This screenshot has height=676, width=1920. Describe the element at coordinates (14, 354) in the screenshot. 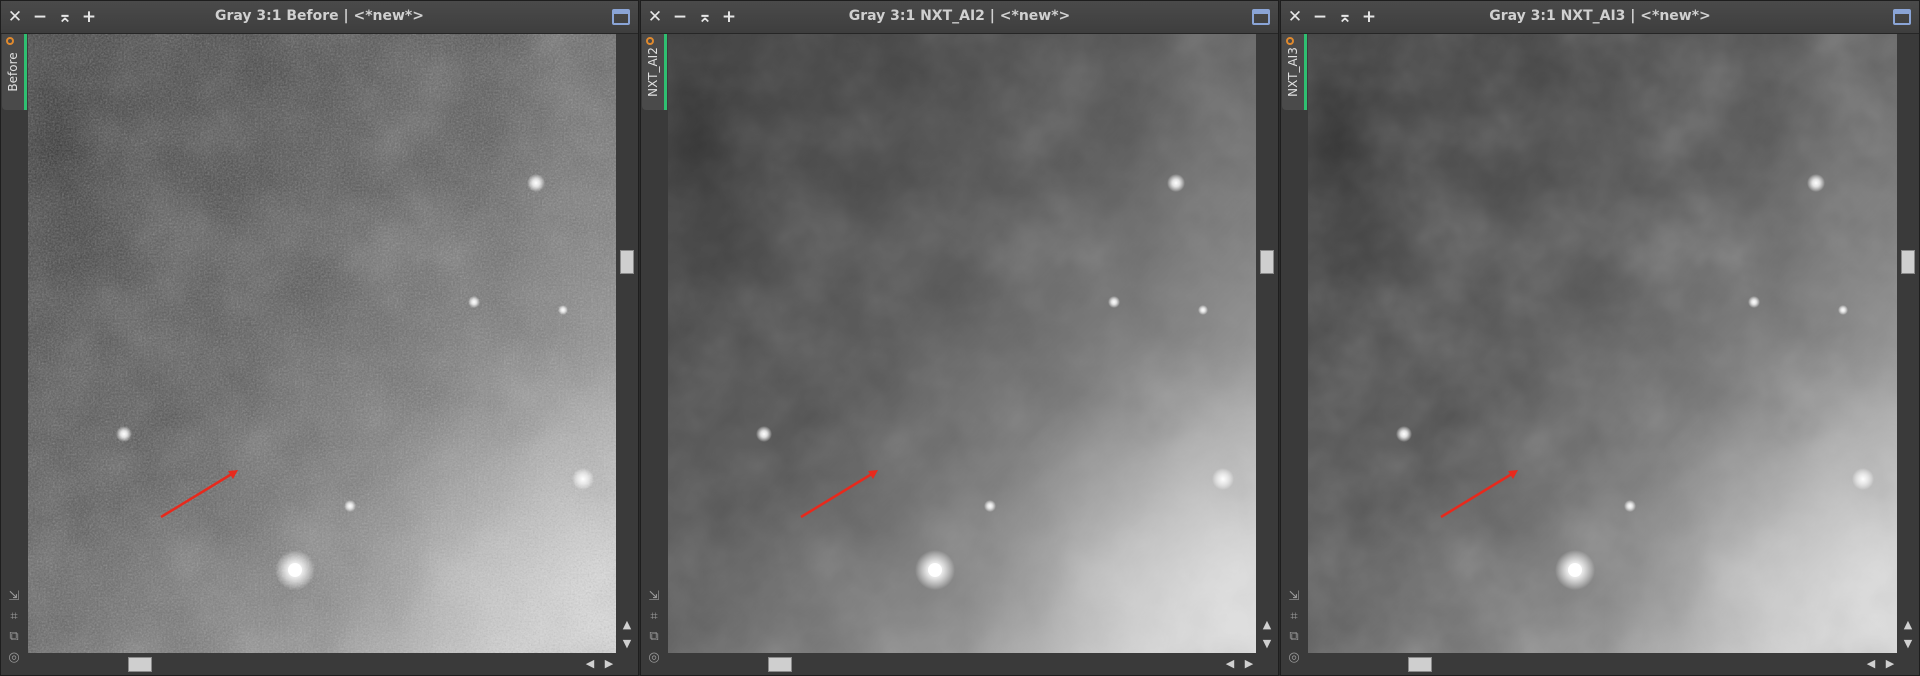

I see `left-side-panel: Before ⇲ ⌗ ⧉ ◎` at that location.